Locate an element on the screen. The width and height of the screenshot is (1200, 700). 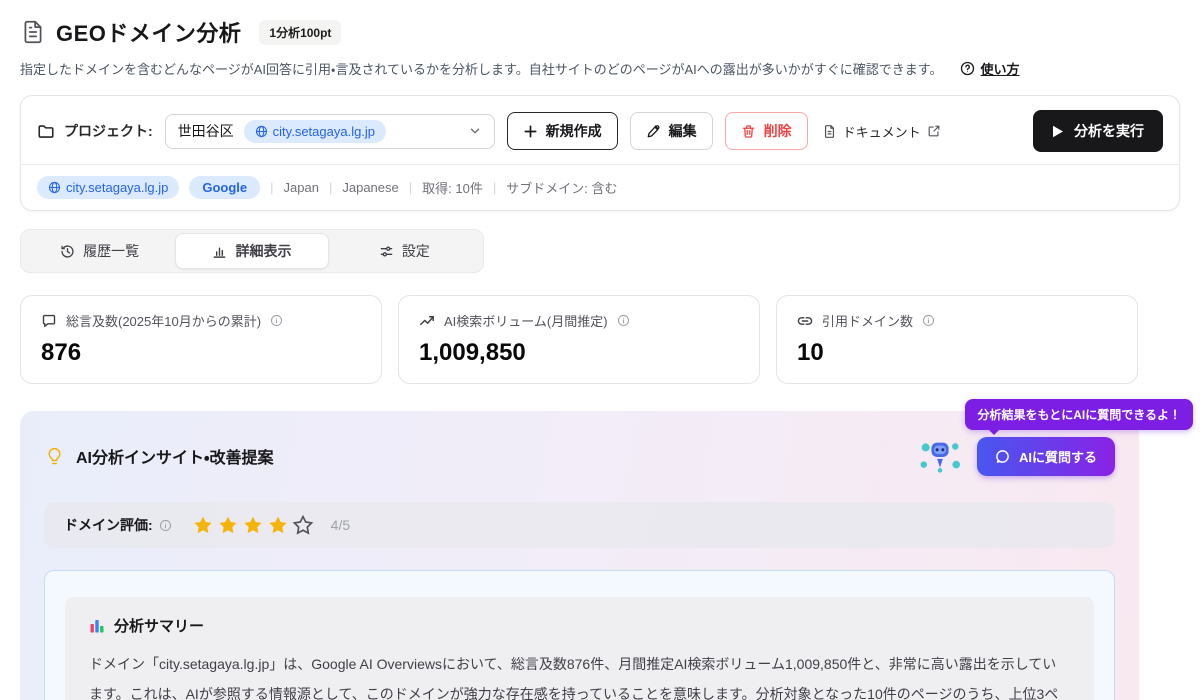
trending-up-icon is located at coordinates (427, 321).